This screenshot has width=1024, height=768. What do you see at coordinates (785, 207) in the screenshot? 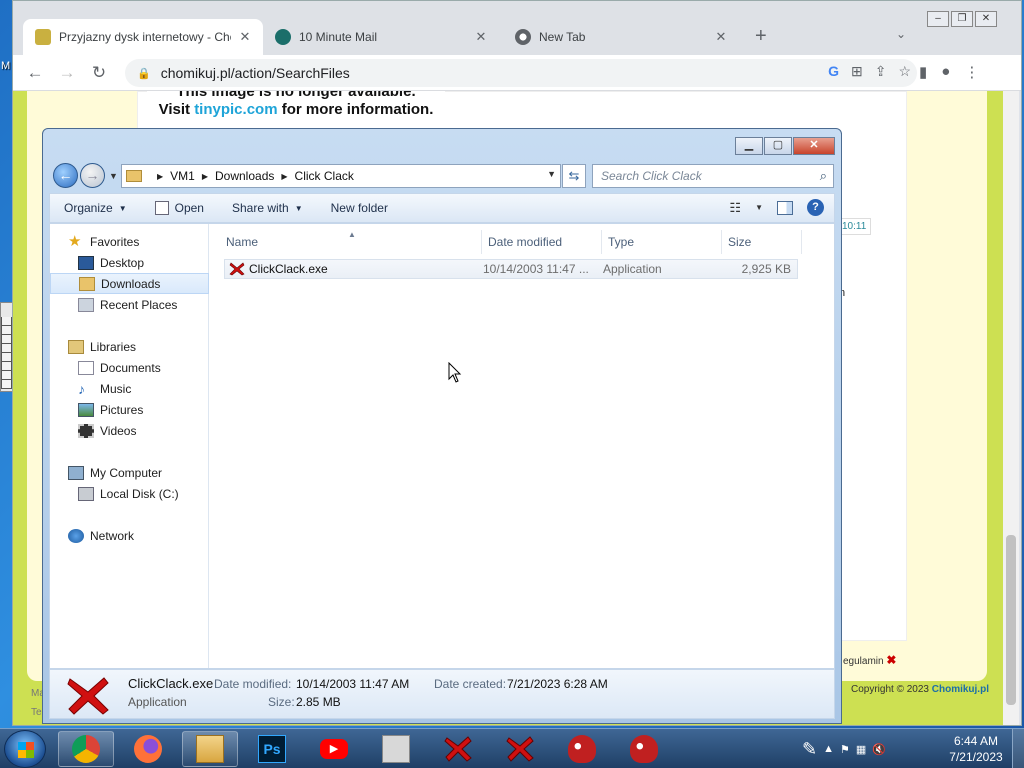
I see `preview-pane-icon` at bounding box center [785, 207].